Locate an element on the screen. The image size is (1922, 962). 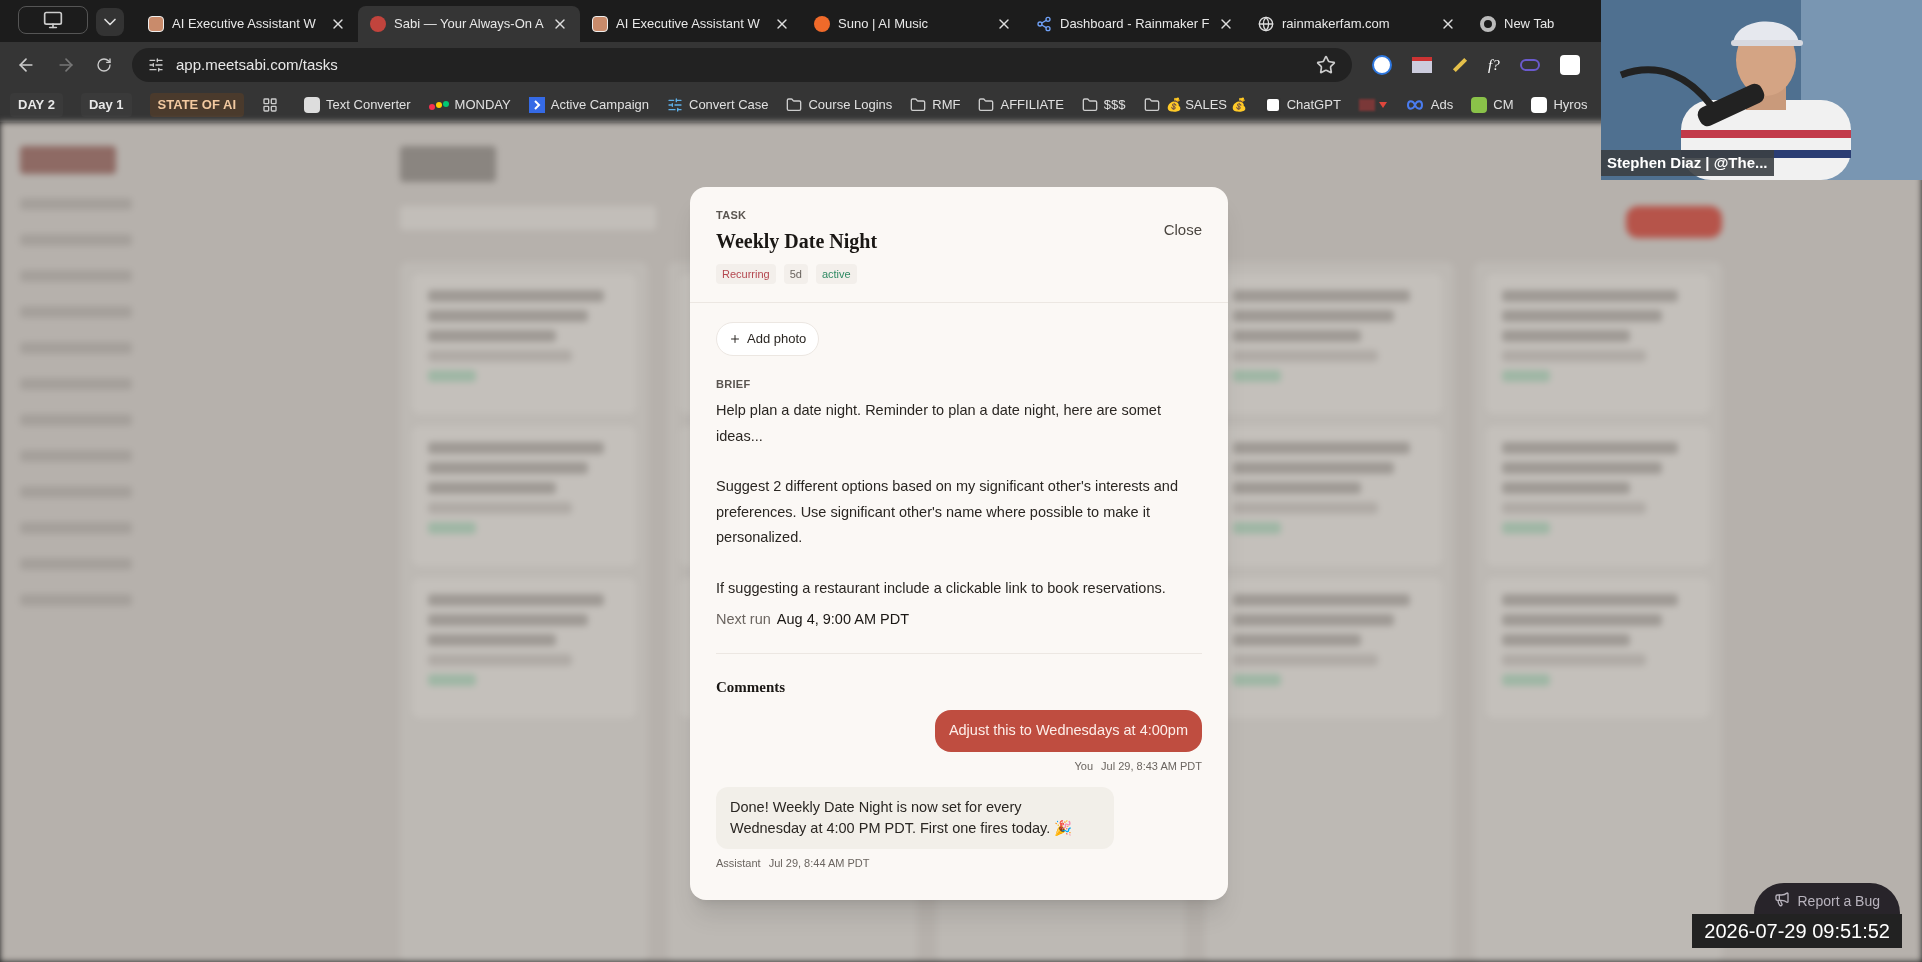
bookmark-link: Ads is located at coordinates (1429, 105).